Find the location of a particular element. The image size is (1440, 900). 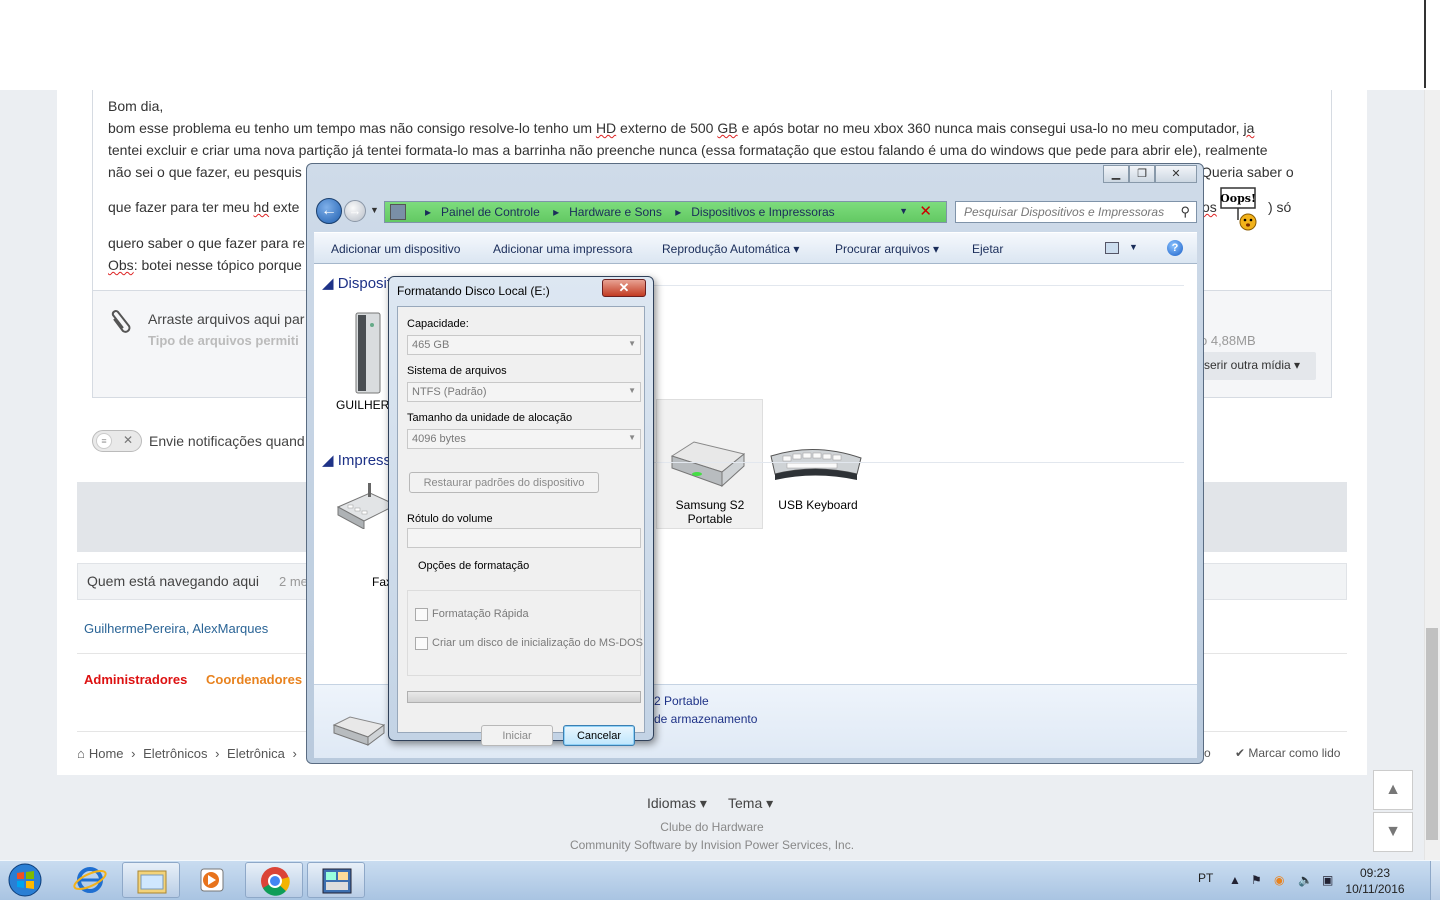

svg-text: Oops! is located at coordinates (1238, 198).